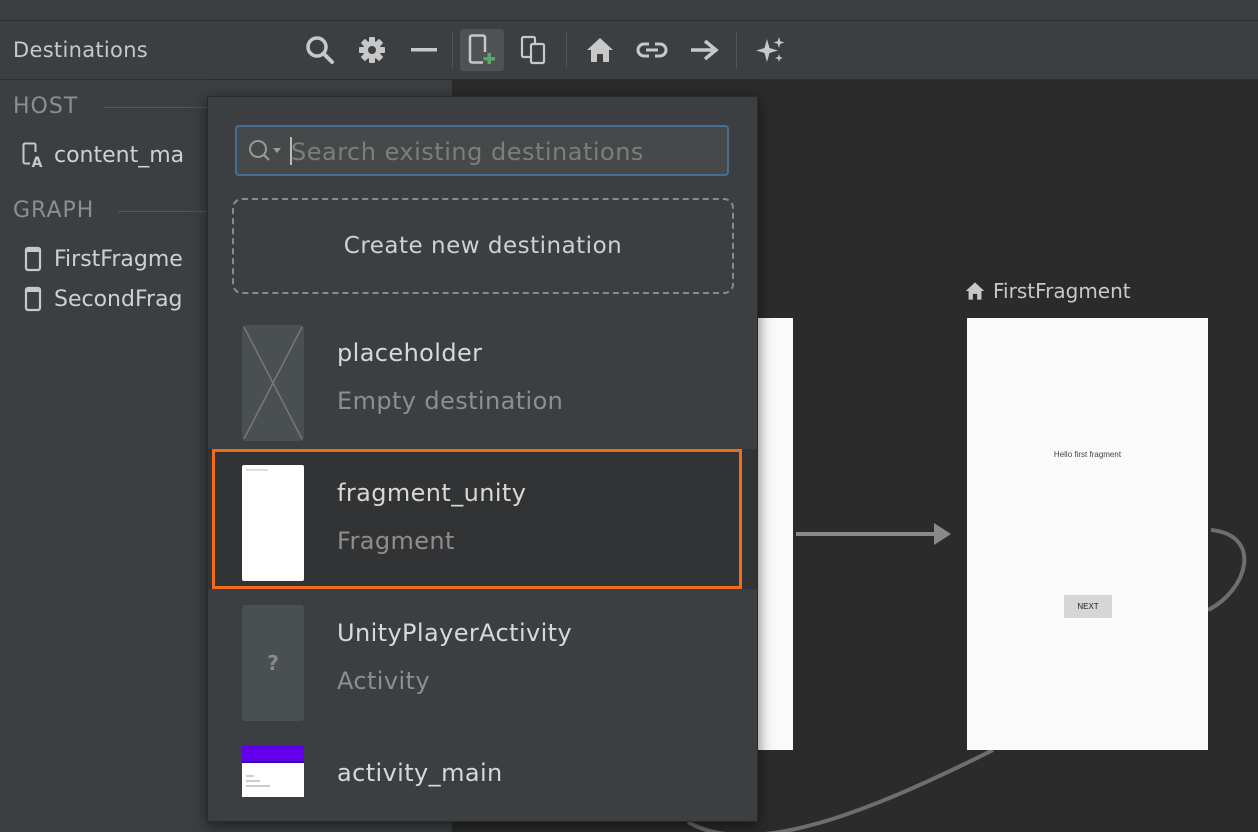 The height and width of the screenshot is (832, 1258). I want to click on link-icon, so click(652, 50).